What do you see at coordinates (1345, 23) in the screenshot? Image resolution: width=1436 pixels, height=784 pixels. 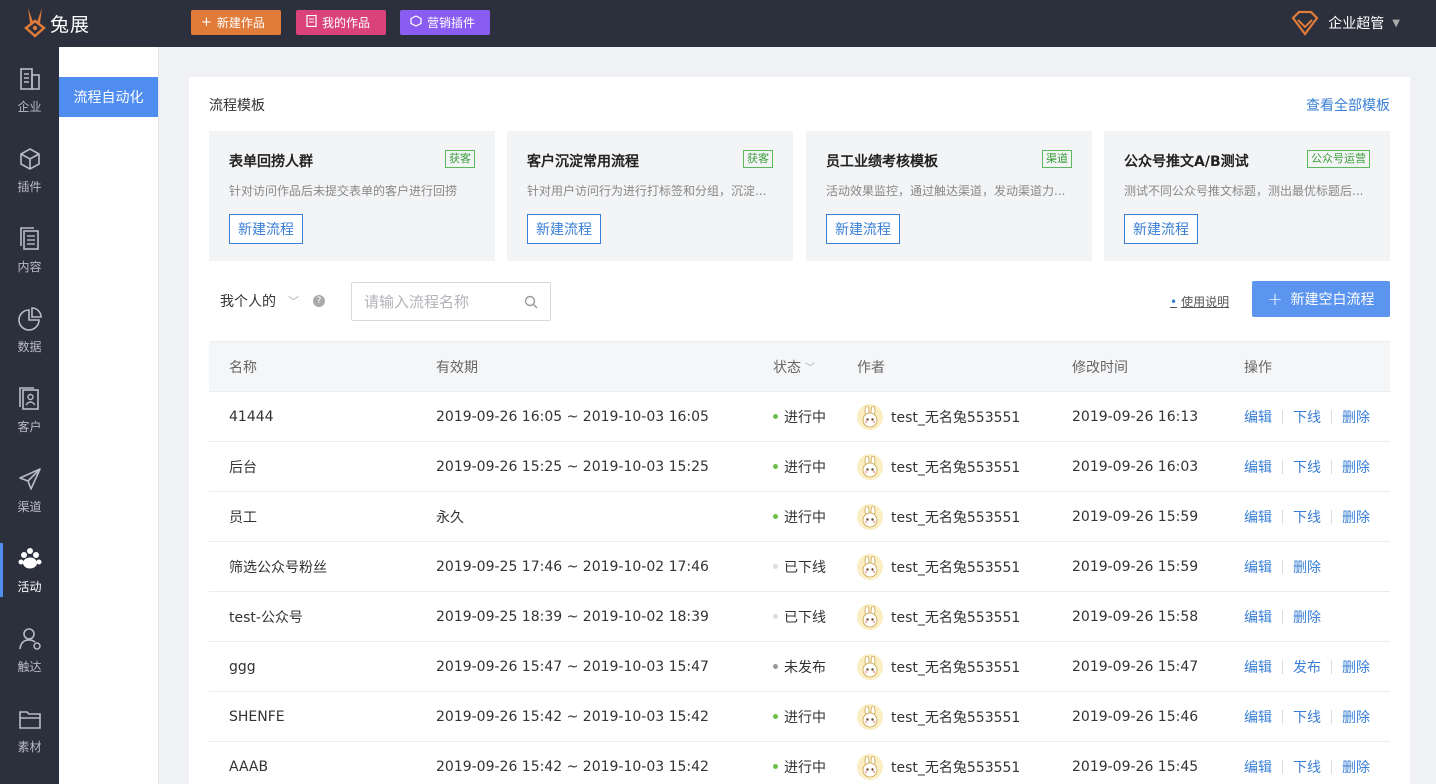 I see `user-menu: 企业超管 ▼` at bounding box center [1345, 23].